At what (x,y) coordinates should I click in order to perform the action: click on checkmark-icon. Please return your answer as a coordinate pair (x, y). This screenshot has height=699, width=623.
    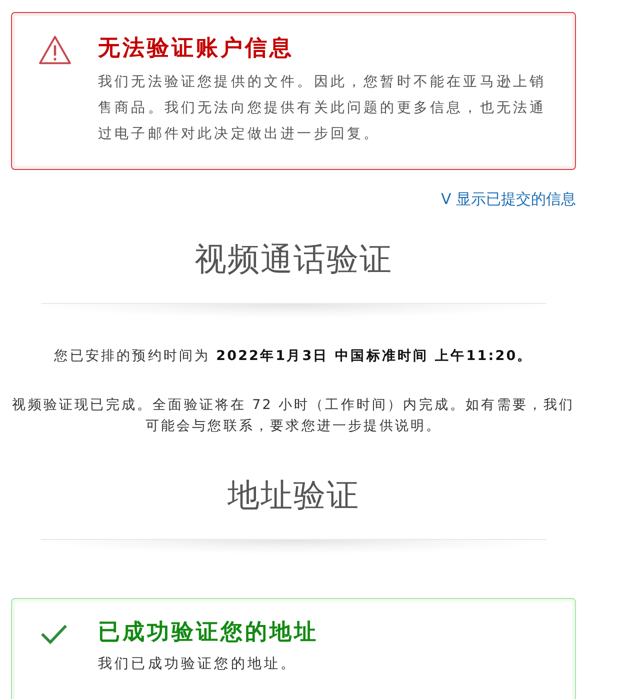
    Looking at the image, I should click on (54, 634).